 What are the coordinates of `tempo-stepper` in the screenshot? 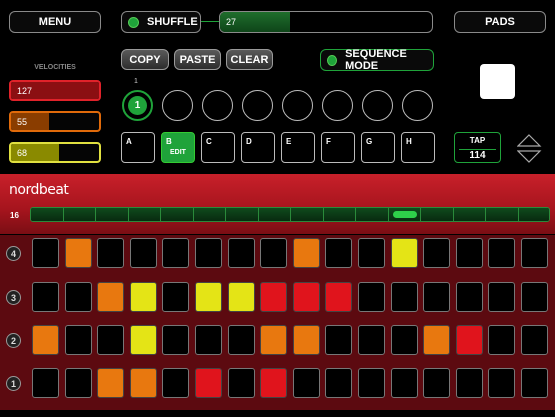 It's located at (529, 148).